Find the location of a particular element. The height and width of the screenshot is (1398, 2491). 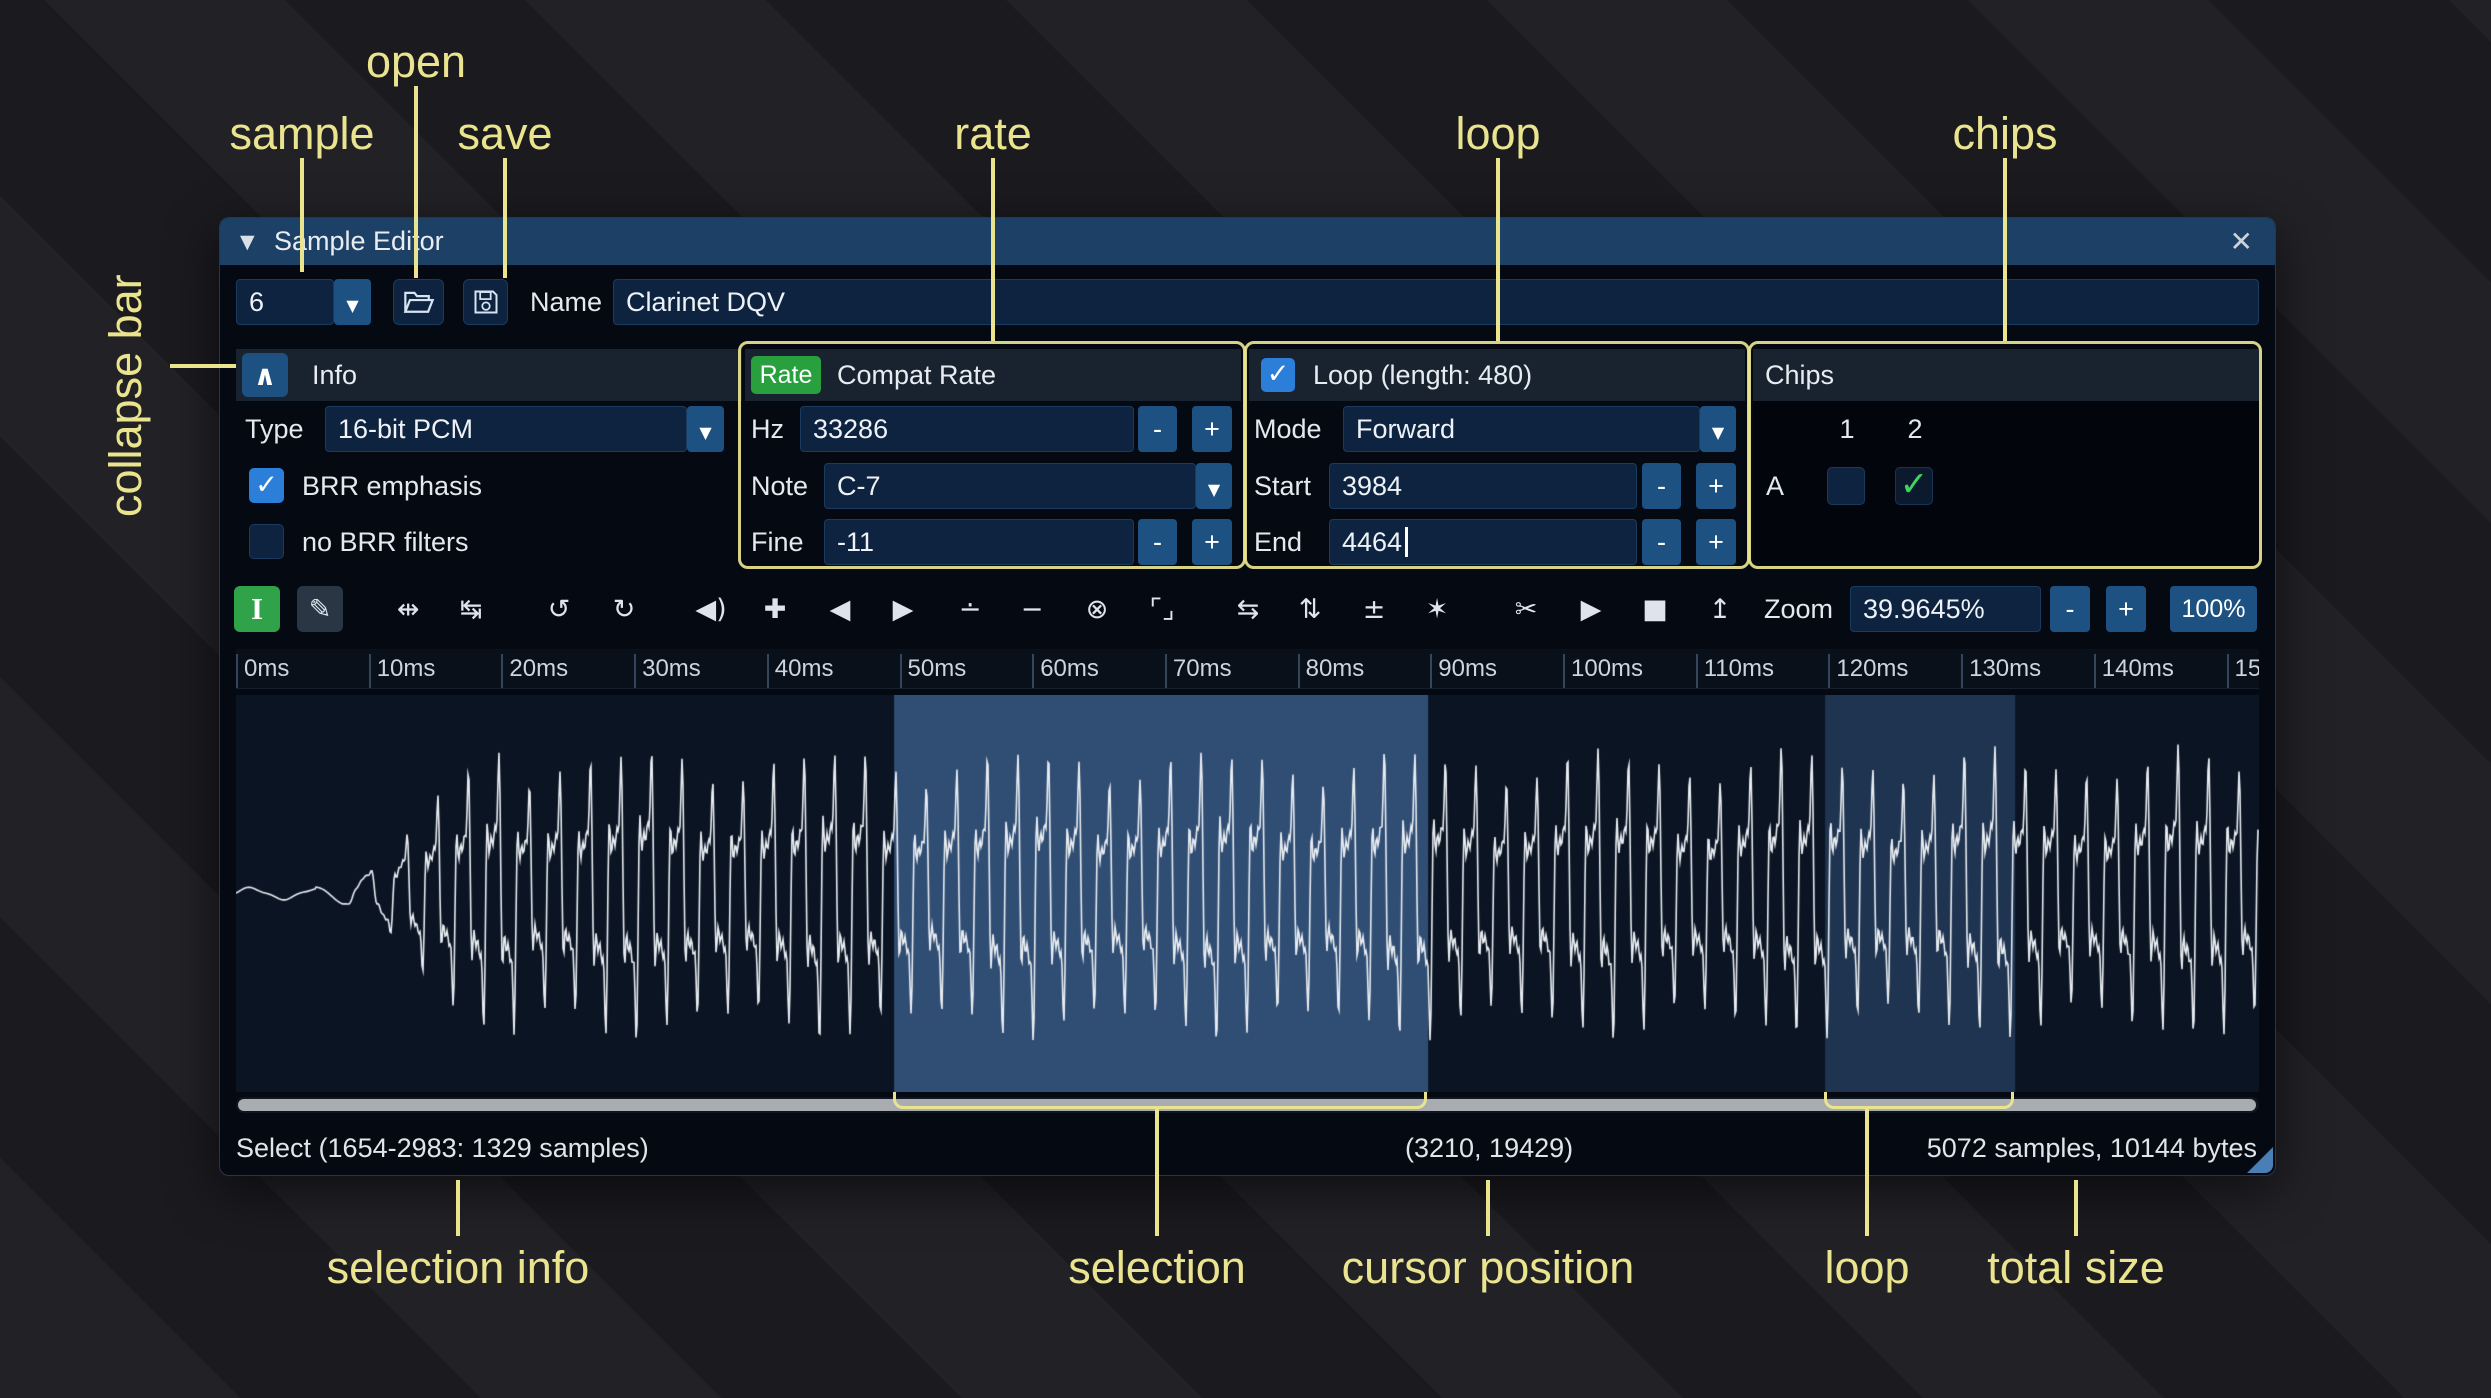

annotation-label-total-size: total size is located at coordinates (2076, 1267).